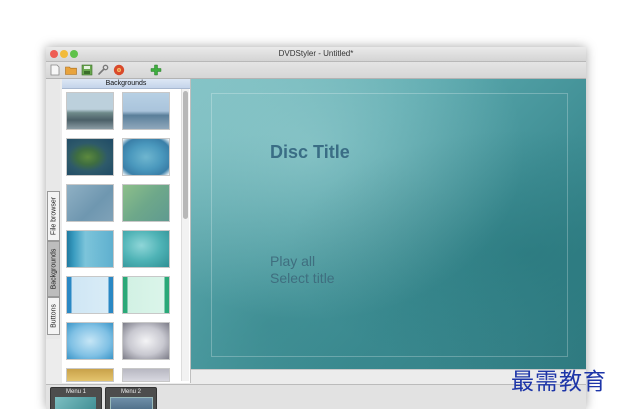  What do you see at coordinates (87, 70) in the screenshot?
I see `save-icon` at bounding box center [87, 70].